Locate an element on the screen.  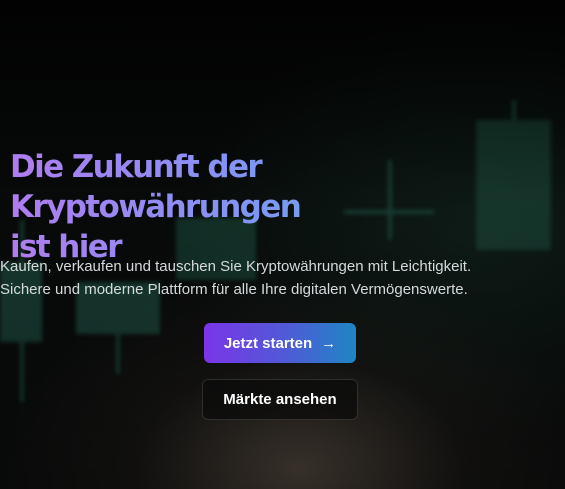
arrow-right-icon: → is located at coordinates (329, 343).